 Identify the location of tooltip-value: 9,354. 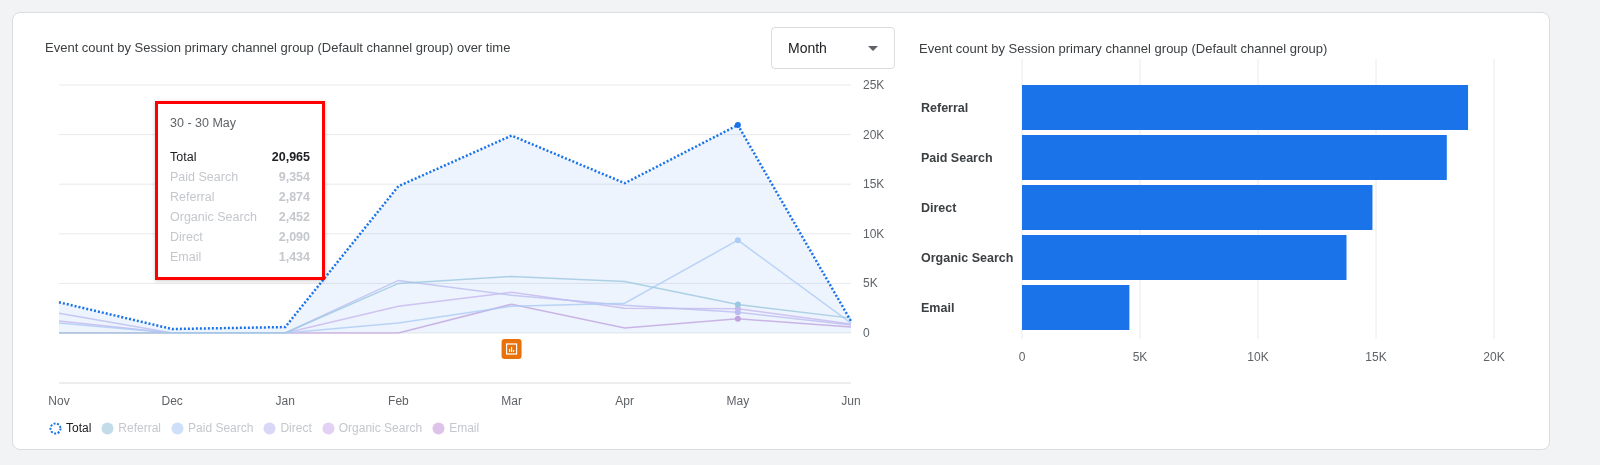
(294, 177).